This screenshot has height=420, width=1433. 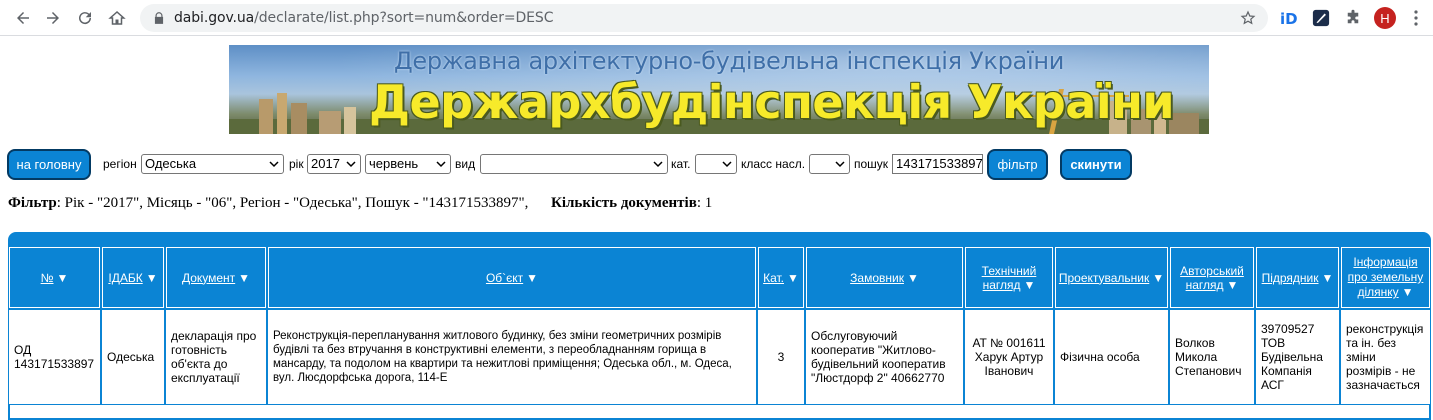 What do you see at coordinates (1096, 164) in the screenshot?
I see `reset-button: скинути` at bounding box center [1096, 164].